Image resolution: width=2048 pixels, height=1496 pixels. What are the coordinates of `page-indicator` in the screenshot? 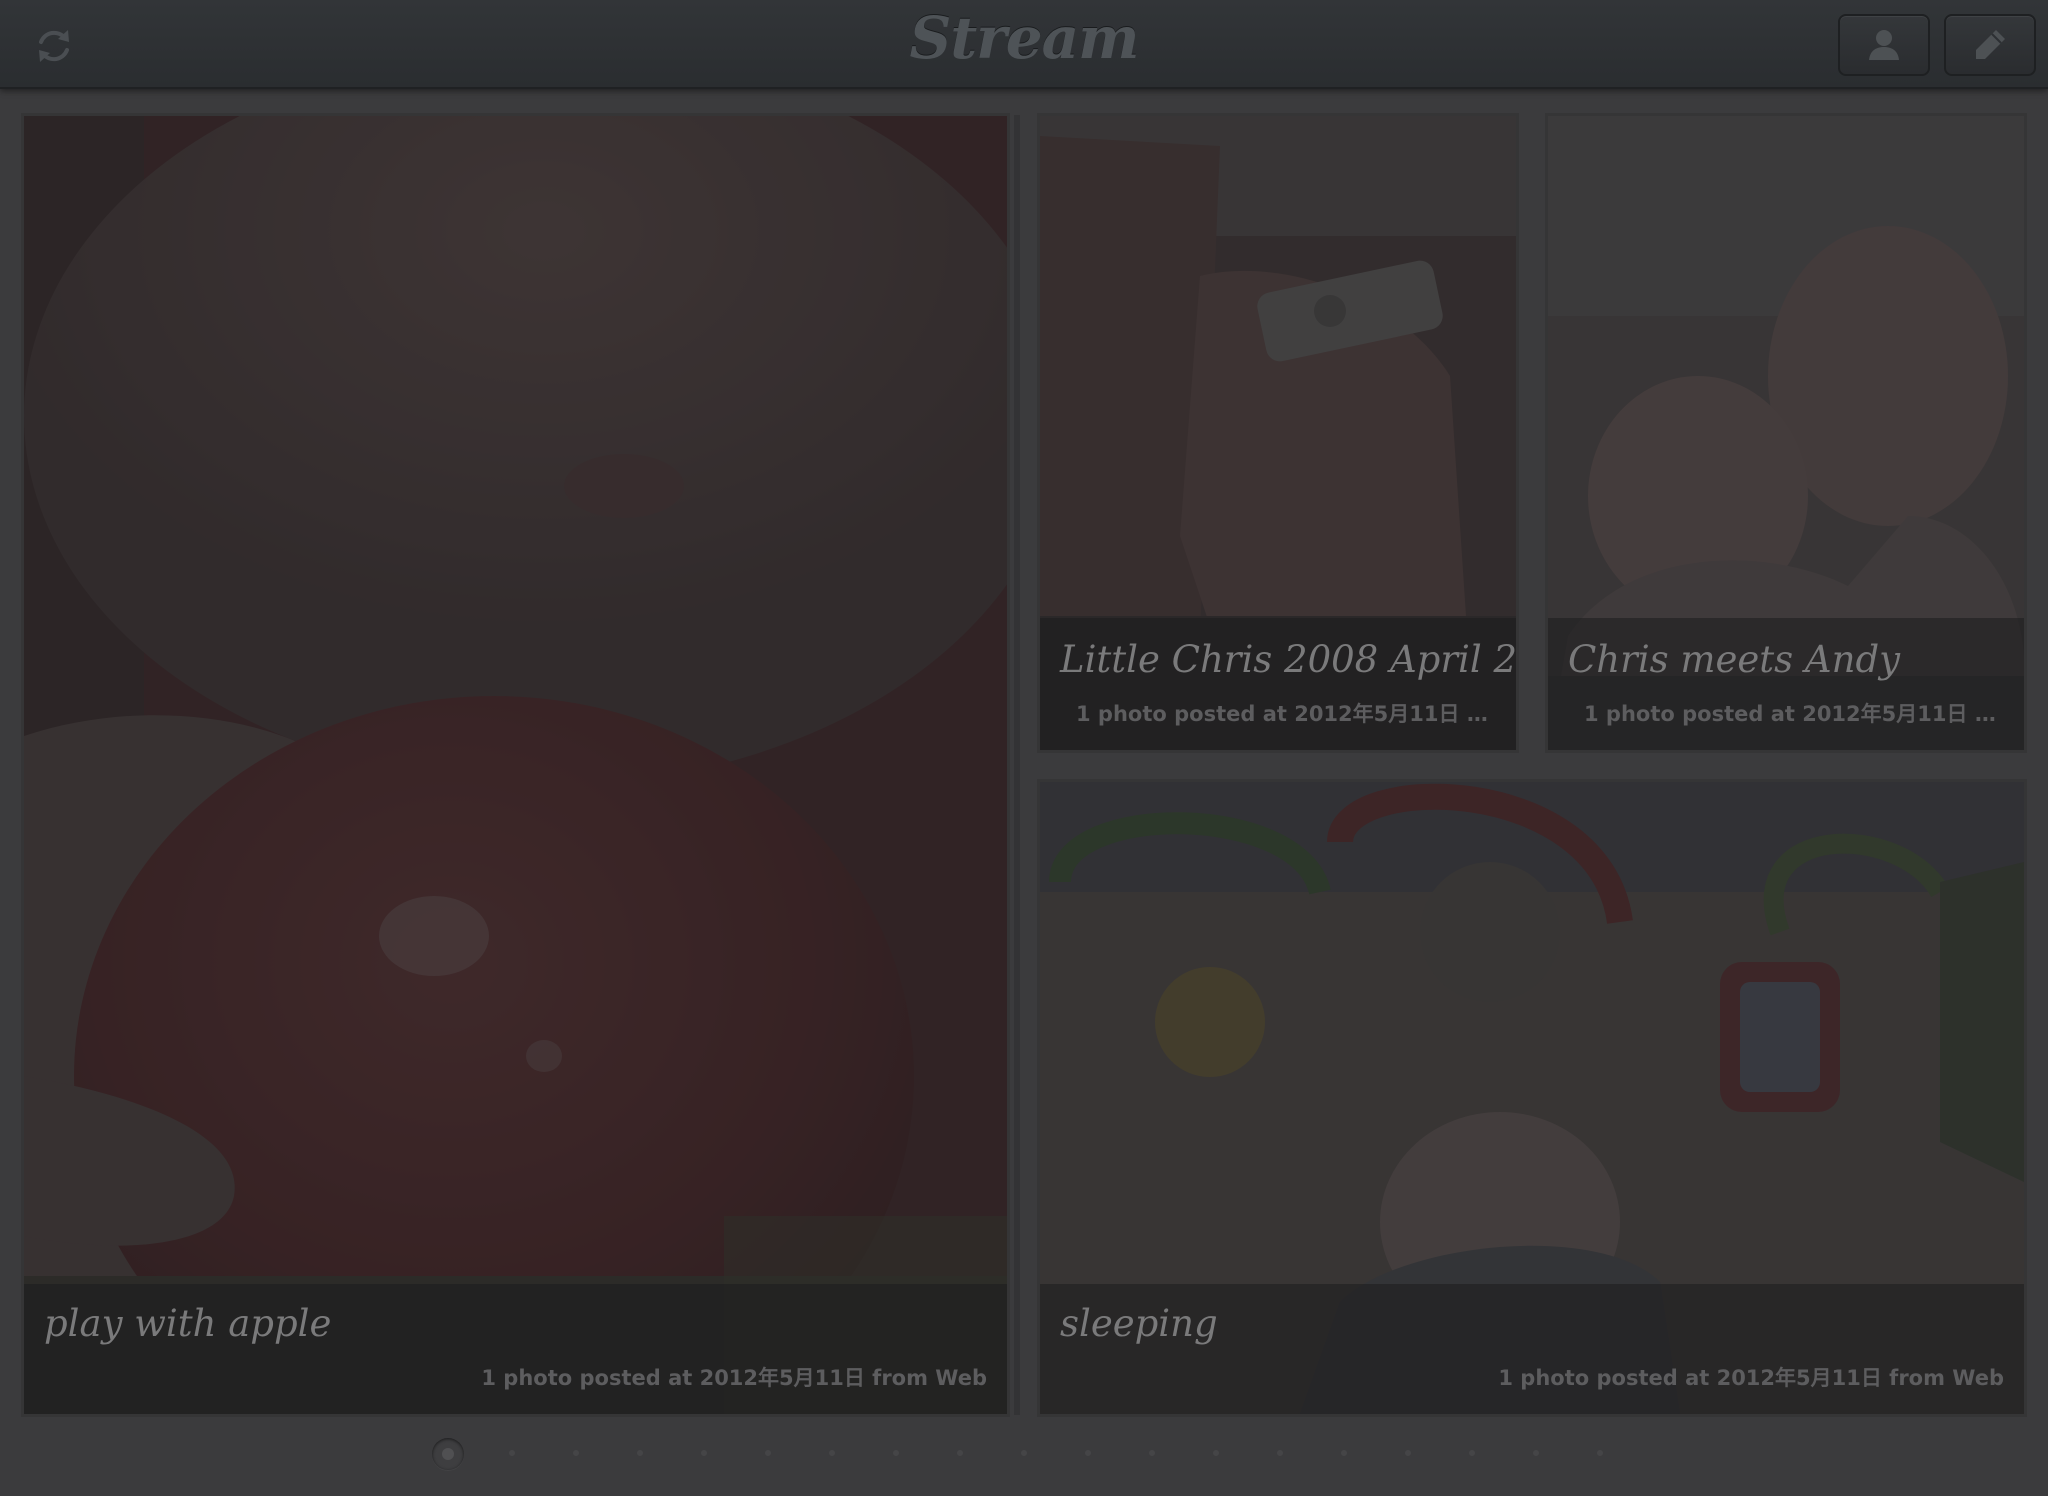 It's located at (1024, 1454).